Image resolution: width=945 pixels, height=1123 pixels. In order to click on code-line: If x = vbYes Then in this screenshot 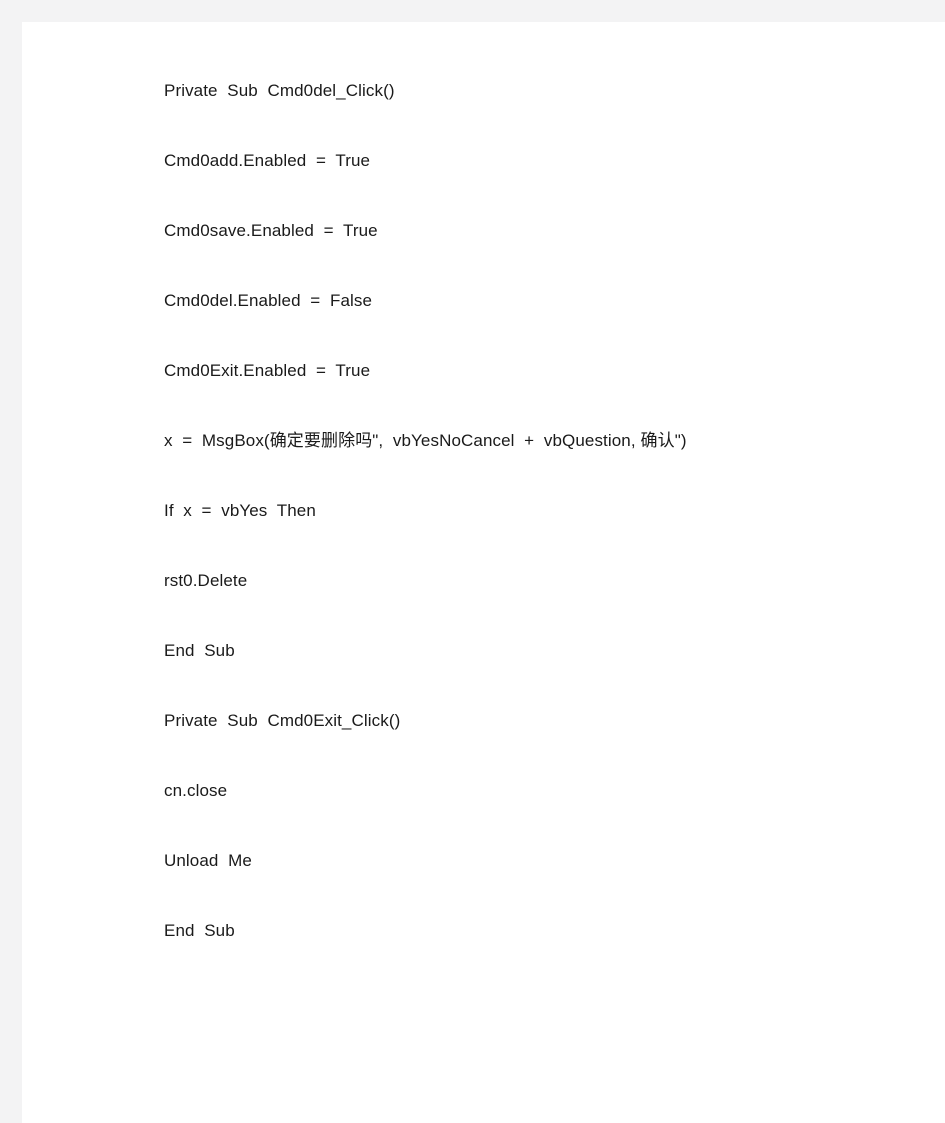, I will do `click(240, 510)`.